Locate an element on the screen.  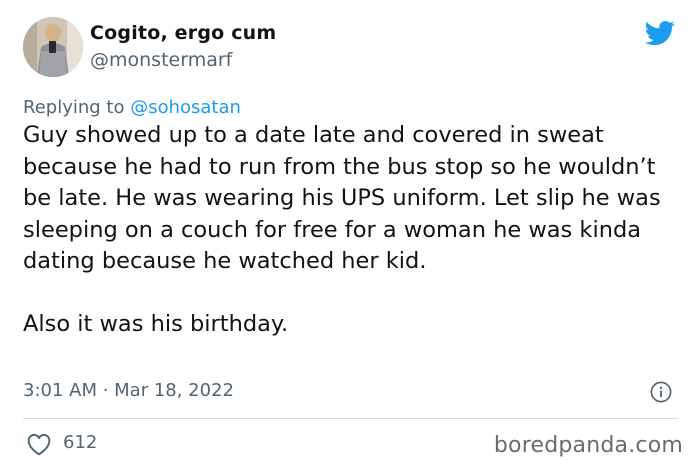
avatar is located at coordinates (53, 47).